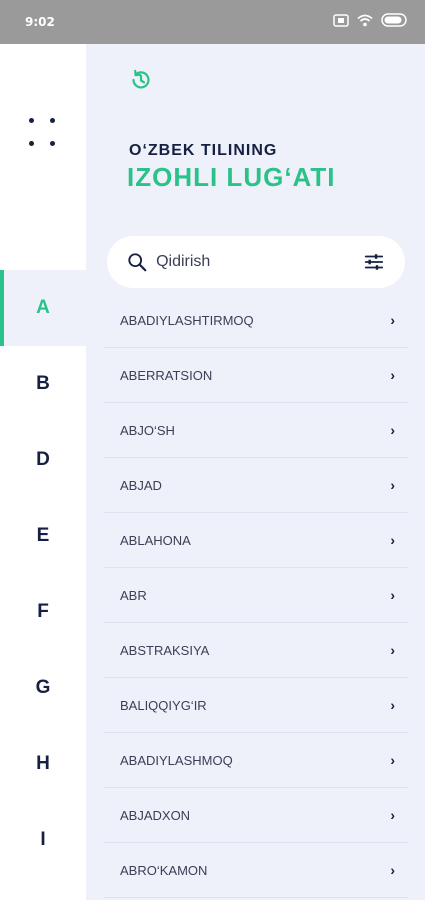 The height and width of the screenshot is (900, 425). Describe the element at coordinates (256, 375) in the screenshot. I see `word-list-item: ABERRATSION ›` at that location.